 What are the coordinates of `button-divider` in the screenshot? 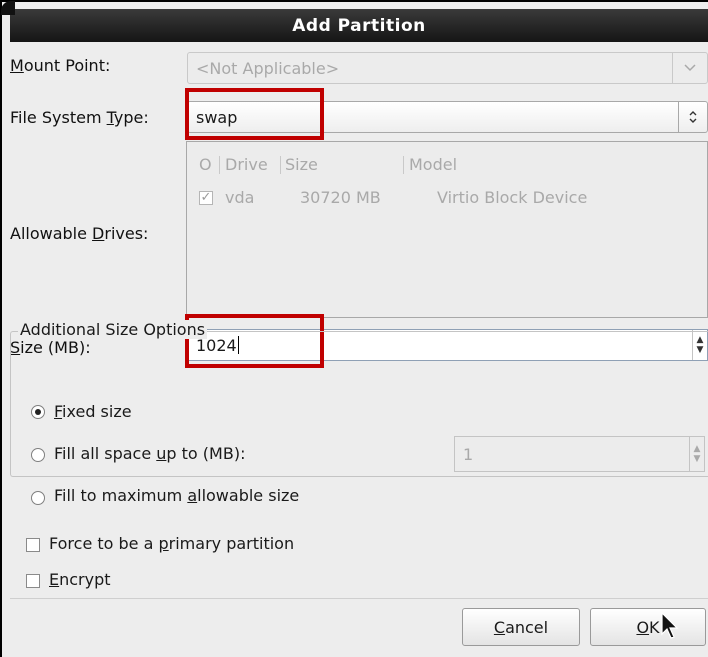 It's located at (359, 598).